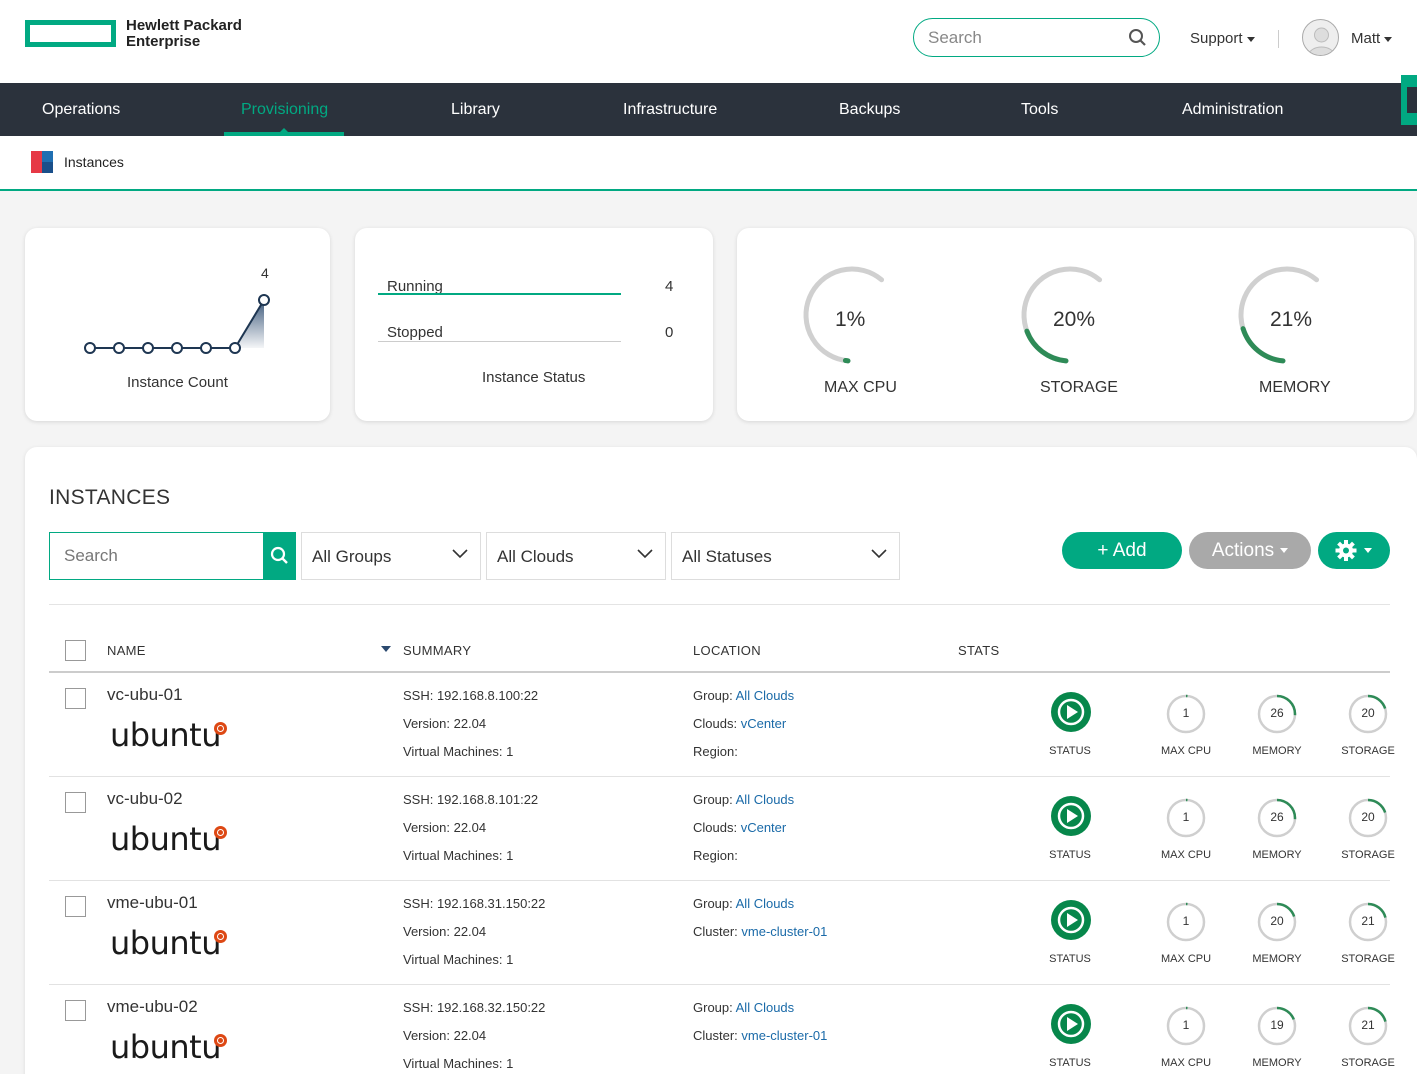  What do you see at coordinates (1372, 38) in the screenshot?
I see `user-menu: Matt` at bounding box center [1372, 38].